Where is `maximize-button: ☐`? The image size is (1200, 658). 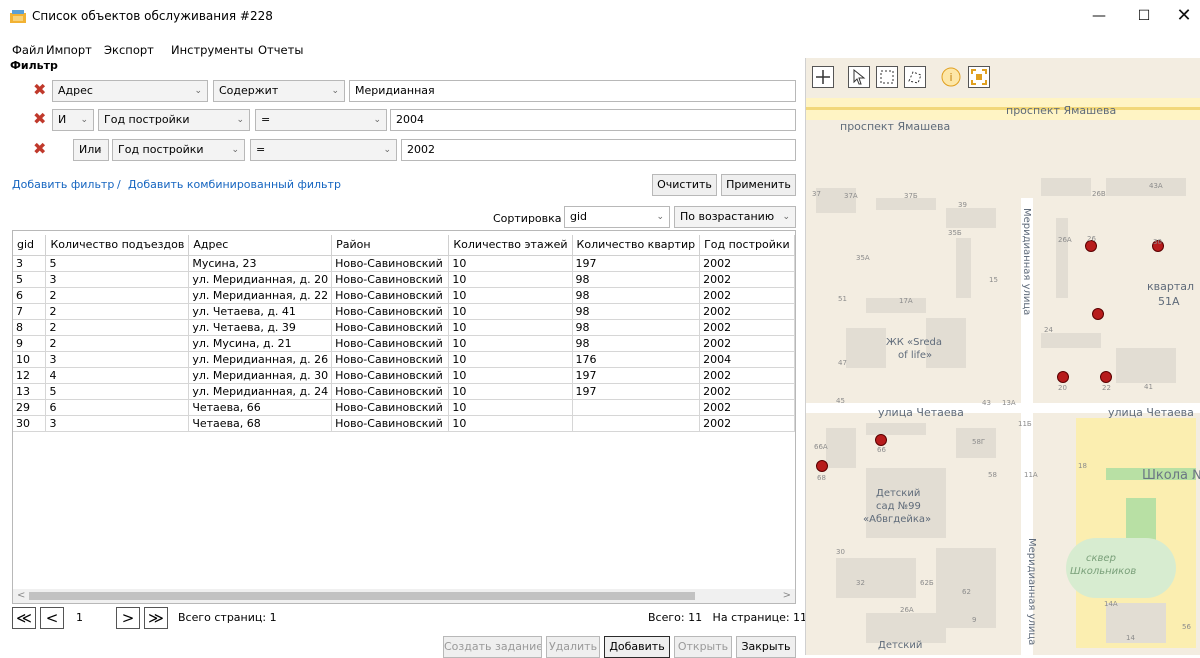
maximize-button: ☐ is located at coordinates (1144, 16).